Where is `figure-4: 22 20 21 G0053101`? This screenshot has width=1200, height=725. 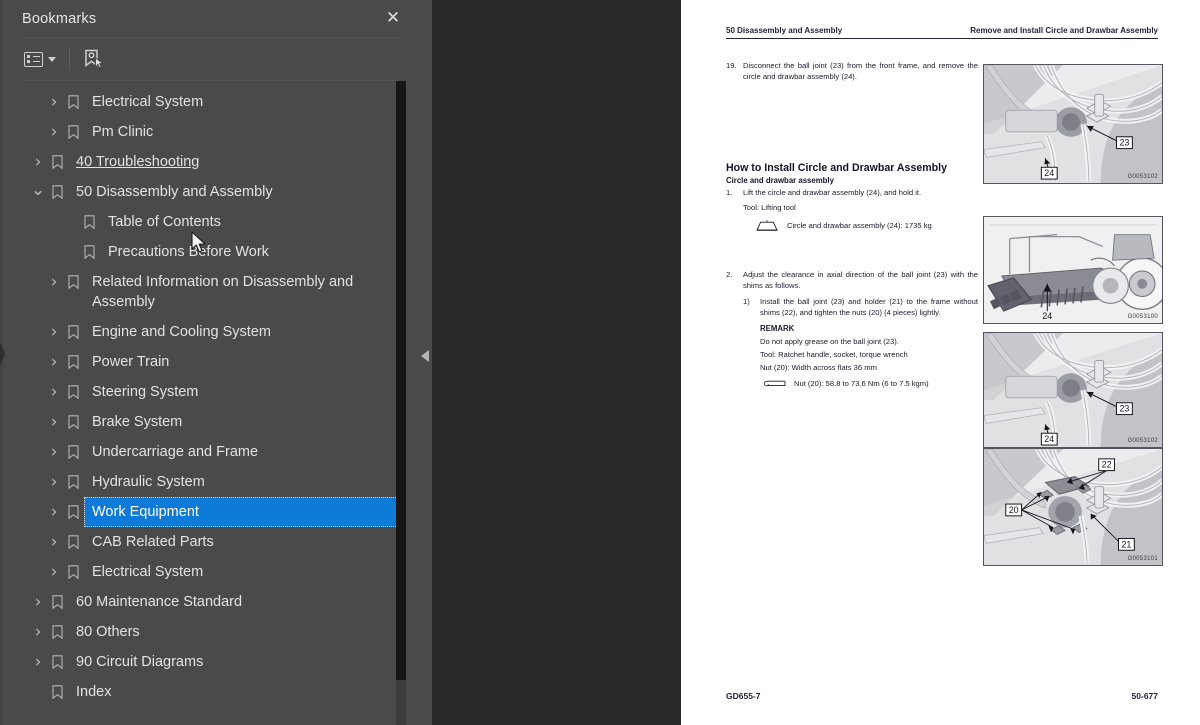 figure-4: 22 20 21 G0053101 is located at coordinates (1073, 507).